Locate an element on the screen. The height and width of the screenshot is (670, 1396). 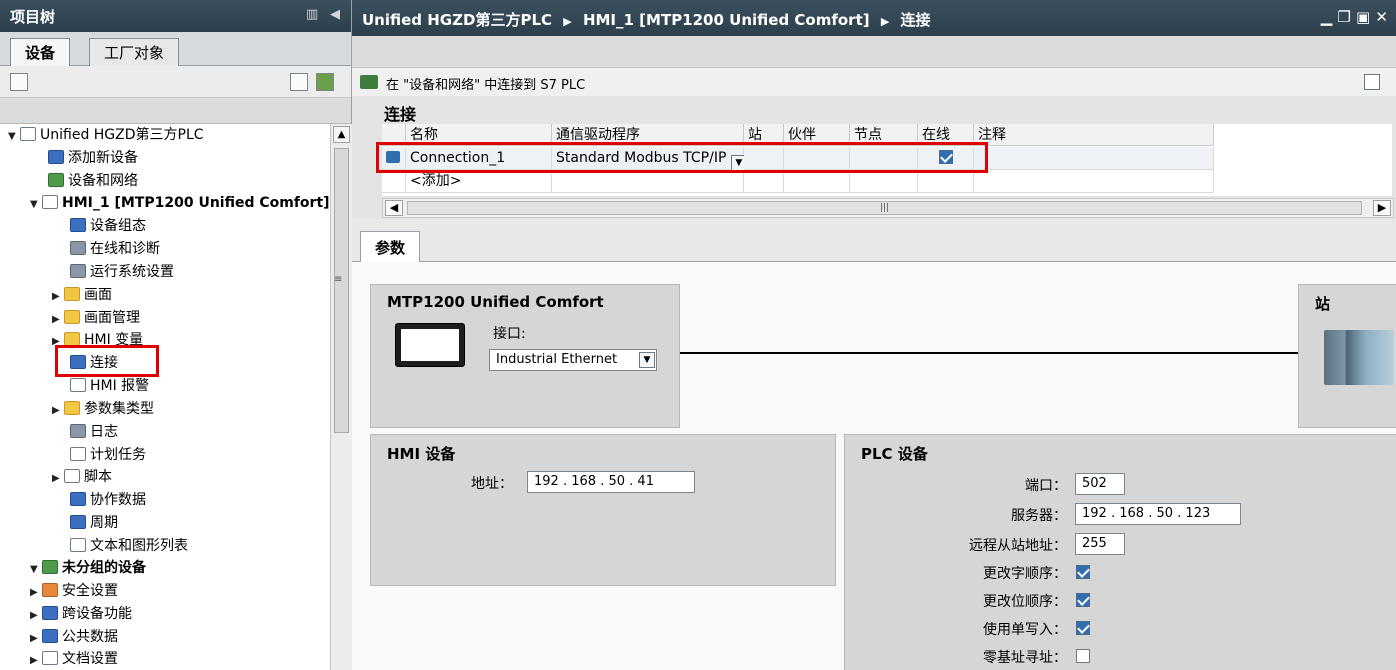
project-tree-tabs: 设备 工厂对象 is located at coordinates (175, 49).